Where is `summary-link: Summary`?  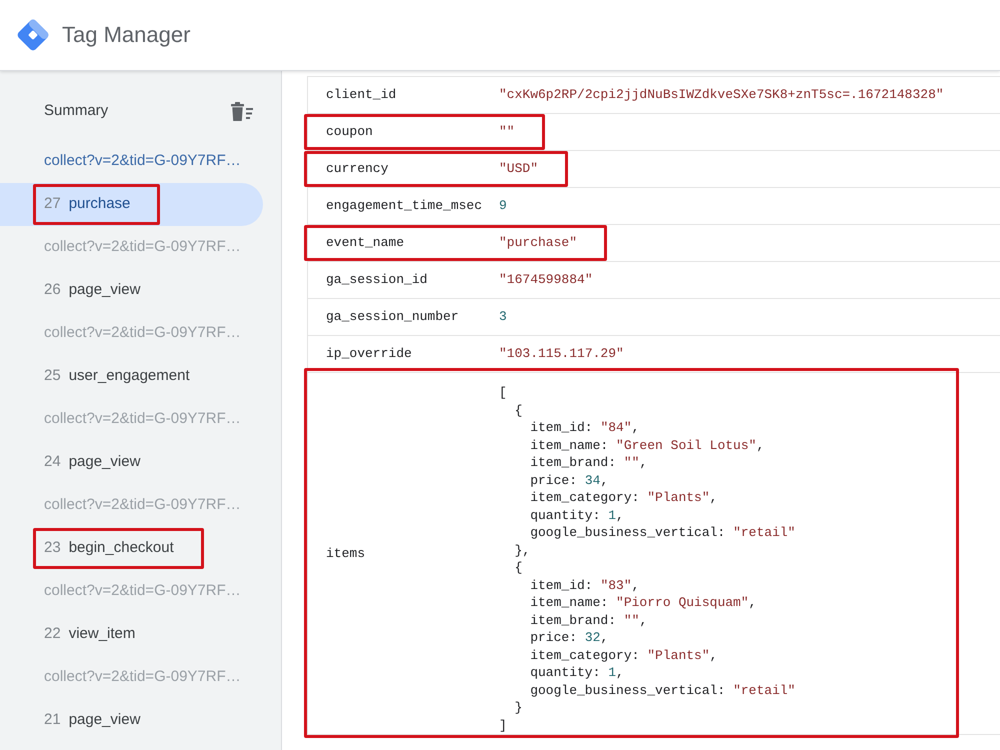
summary-link: Summary is located at coordinates (76, 111).